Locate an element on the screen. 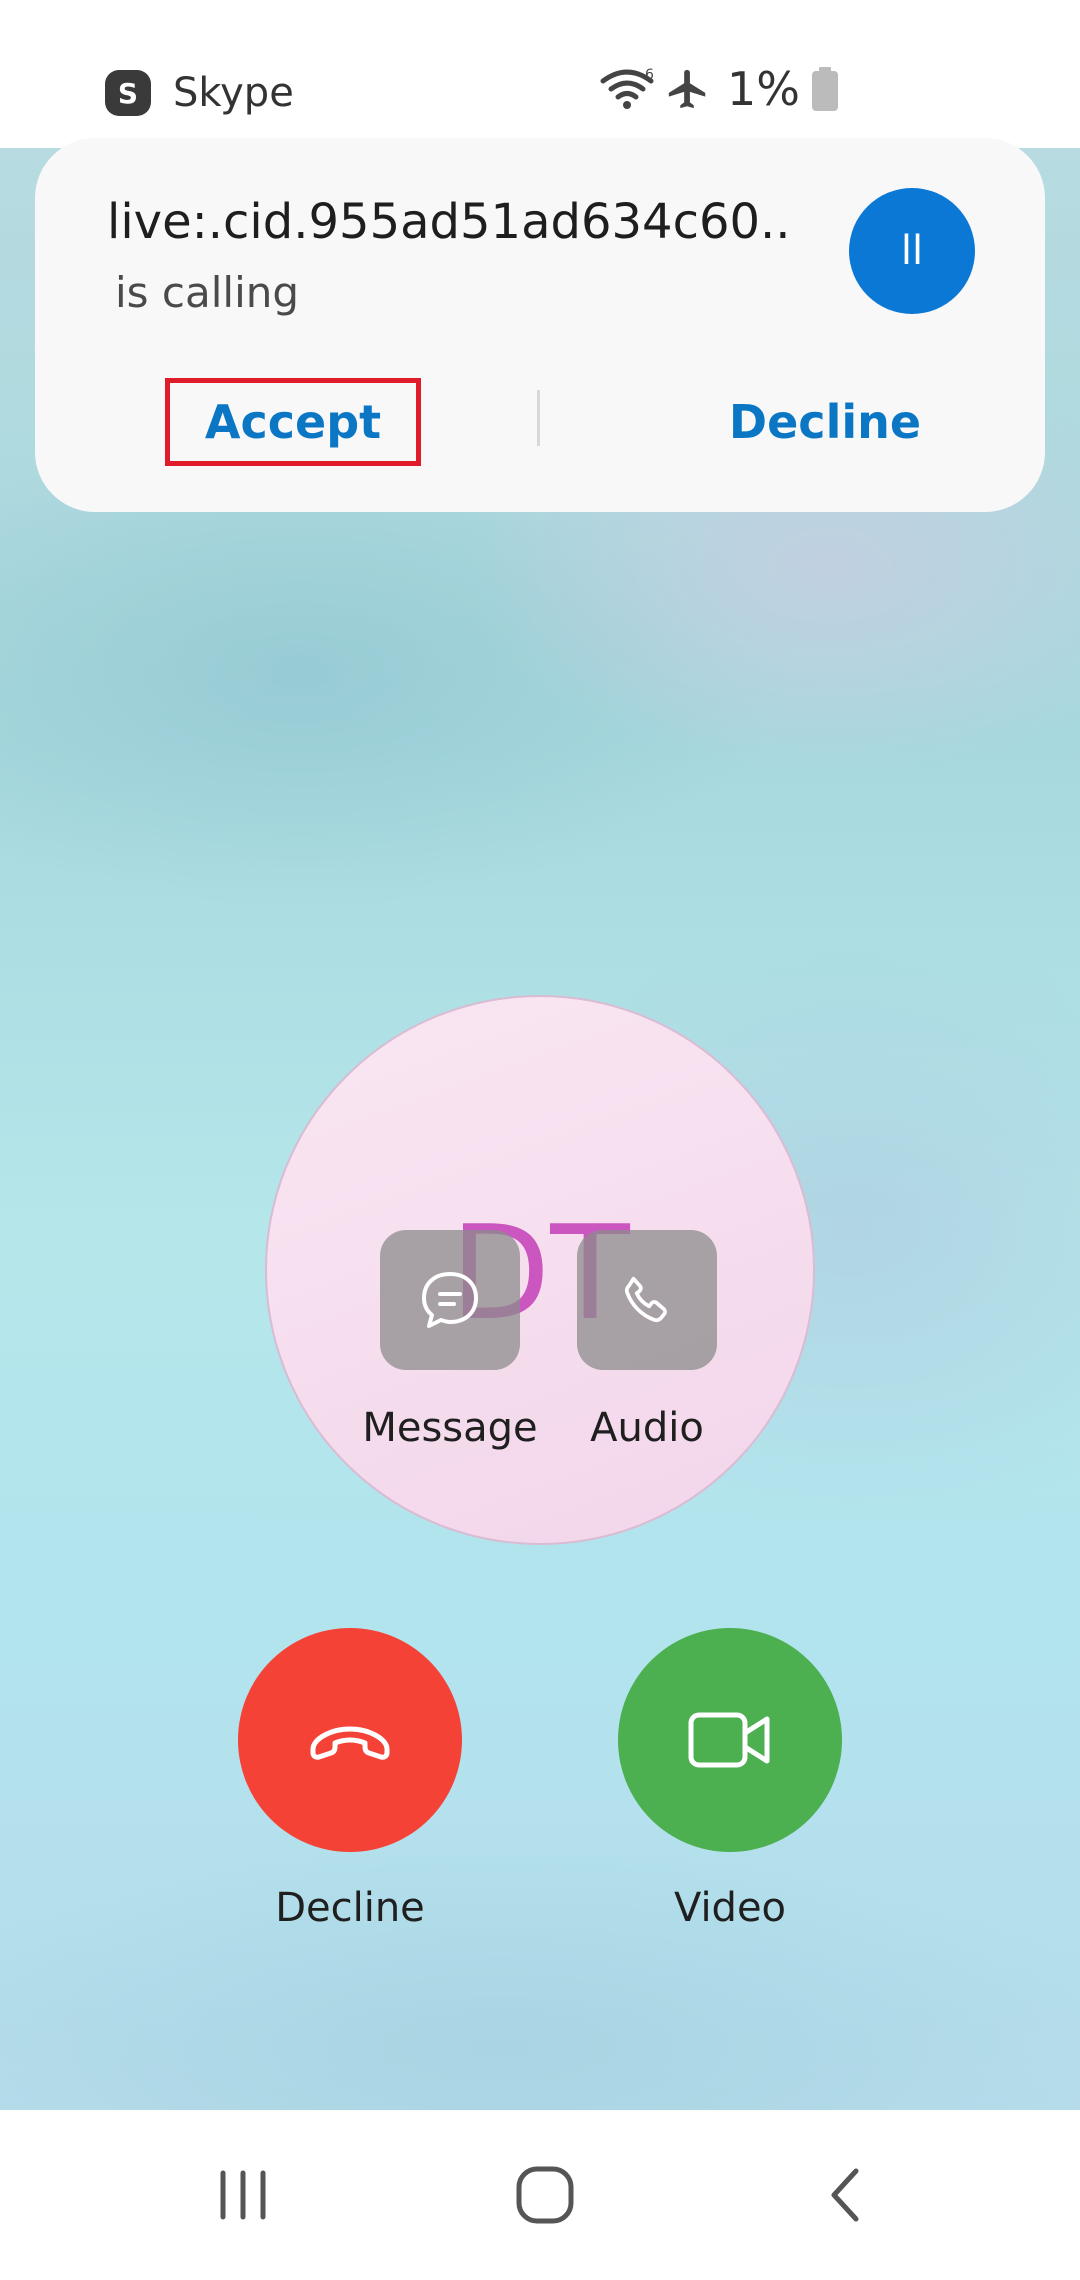 The image size is (1080, 2280). battery-icon is located at coordinates (825, 89).